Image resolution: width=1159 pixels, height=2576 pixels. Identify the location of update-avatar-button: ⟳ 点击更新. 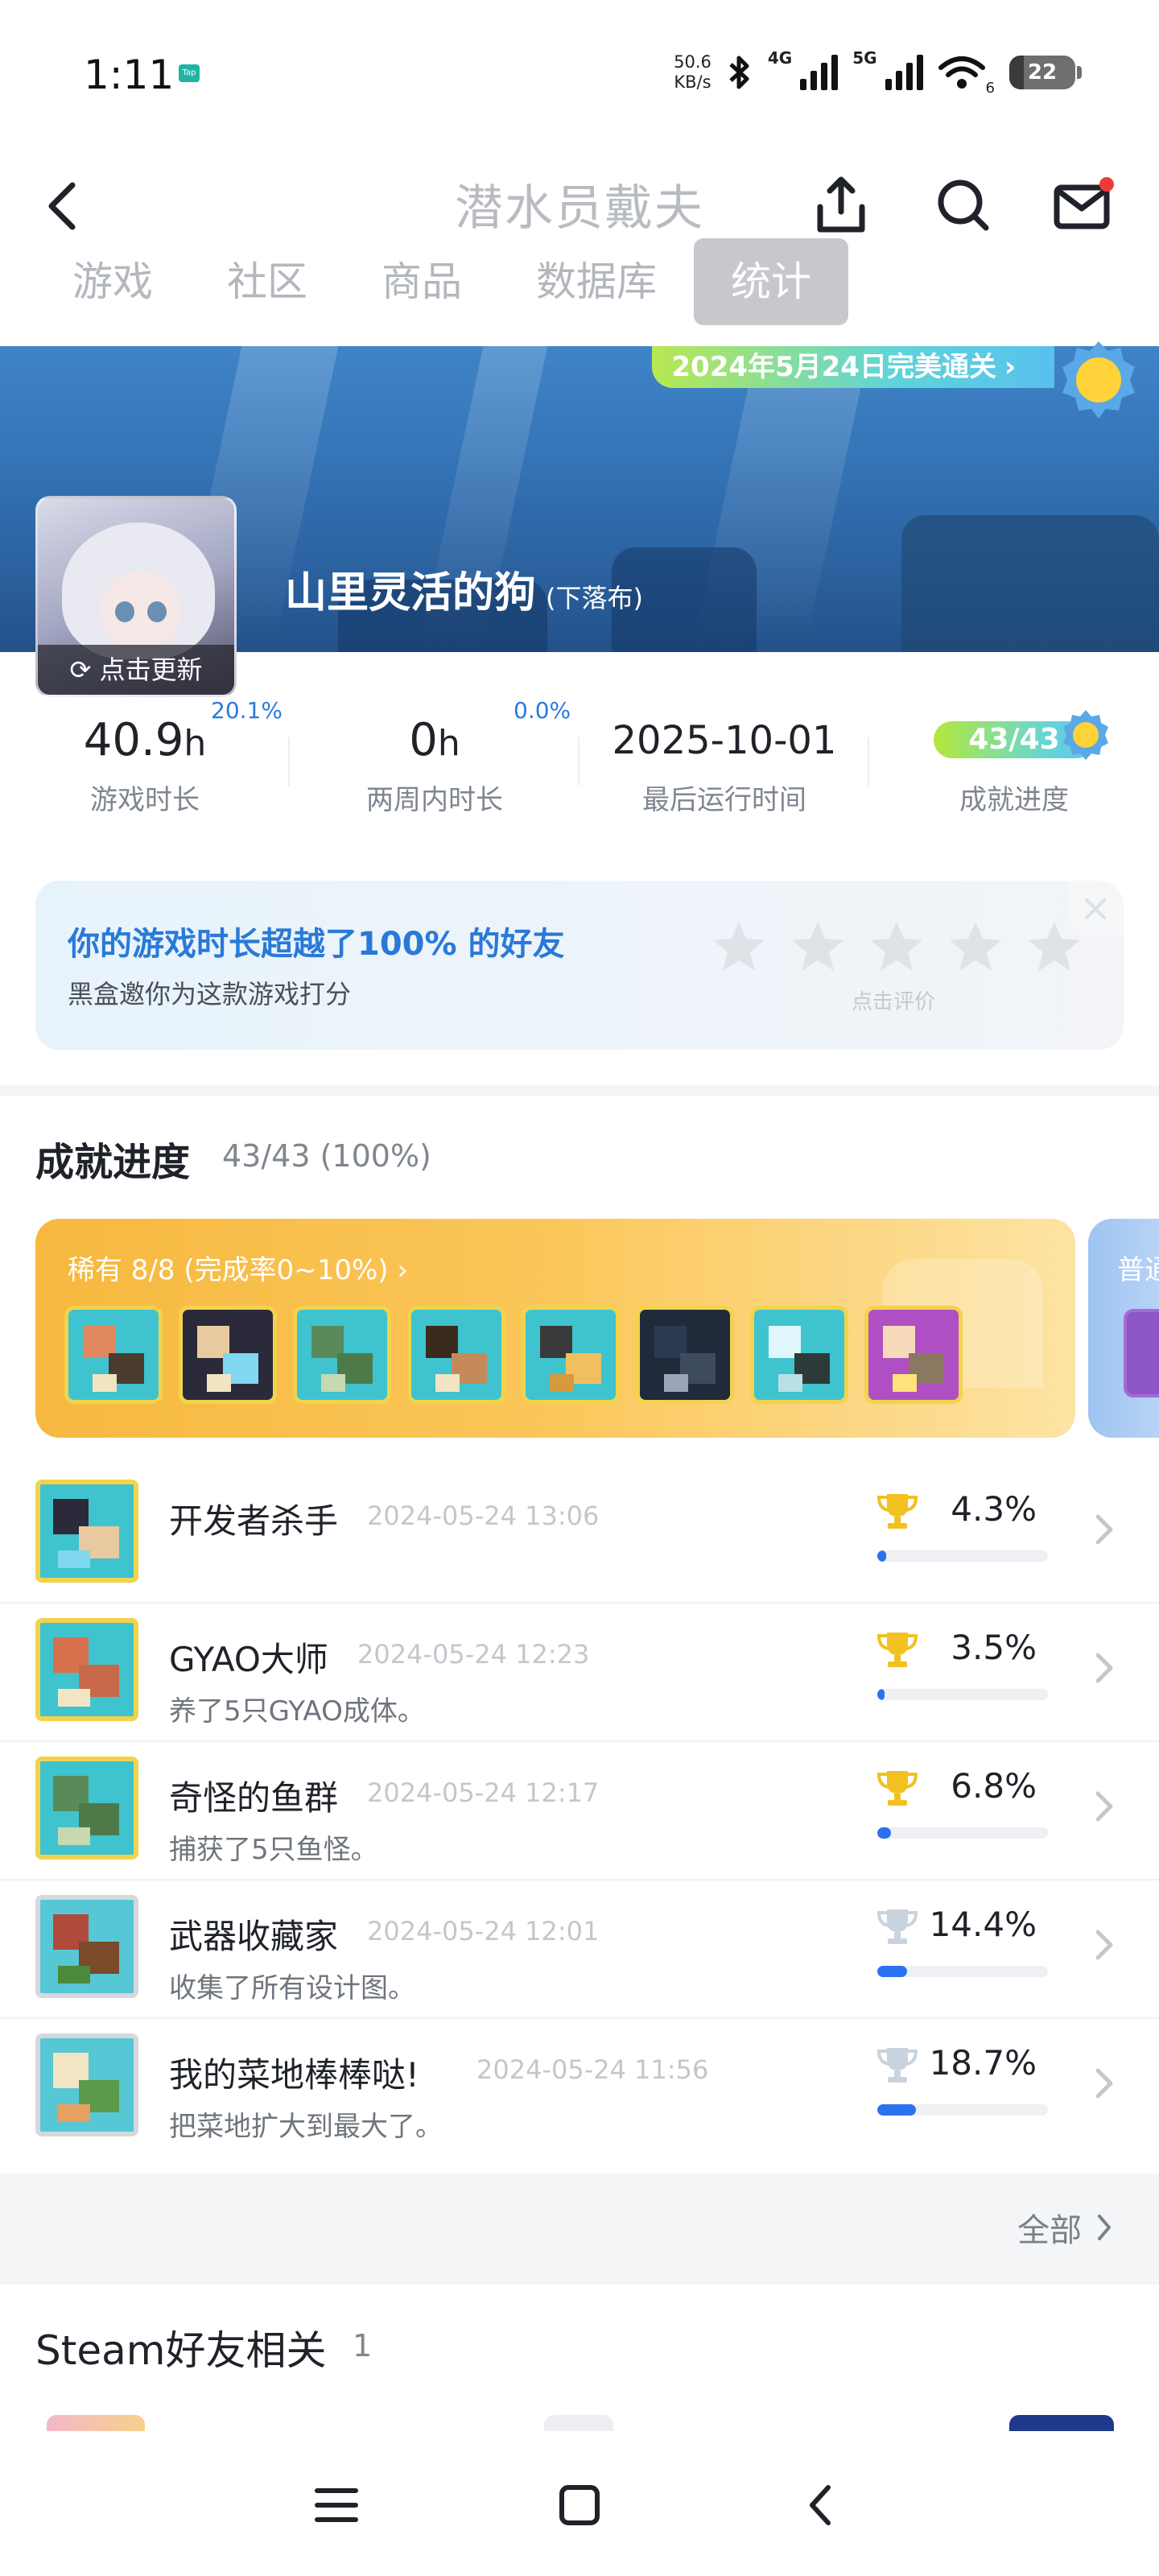
(136, 670).